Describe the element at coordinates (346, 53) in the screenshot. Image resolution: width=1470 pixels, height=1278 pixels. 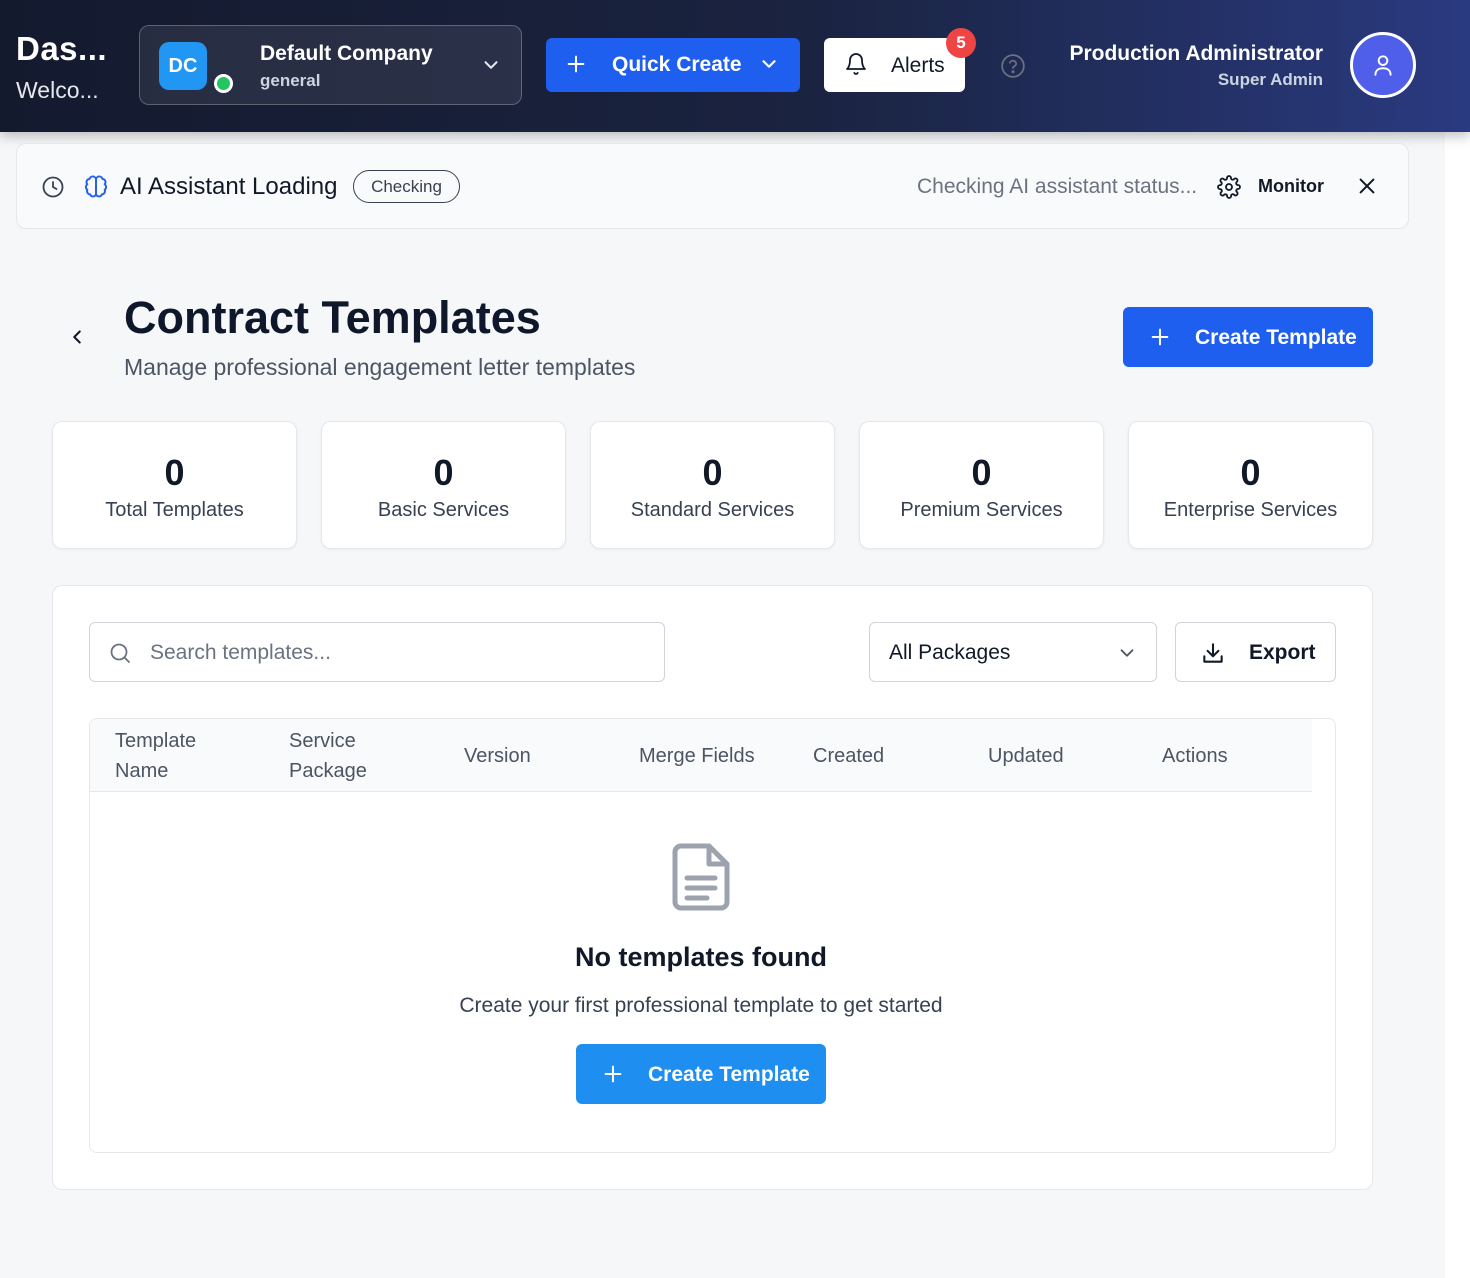
I see `company-name: Default Company` at that location.